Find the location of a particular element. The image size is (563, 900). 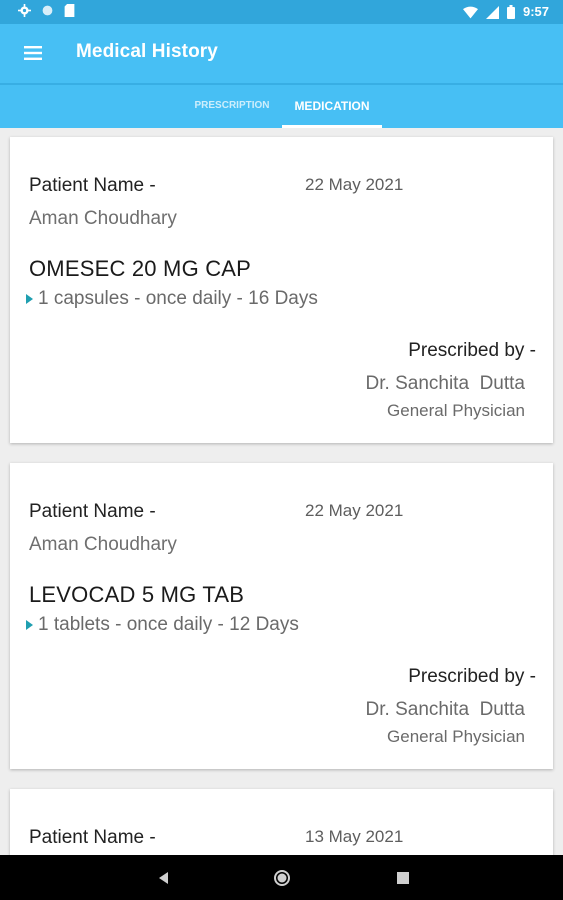

status-time: 9:57 is located at coordinates (535, 11).